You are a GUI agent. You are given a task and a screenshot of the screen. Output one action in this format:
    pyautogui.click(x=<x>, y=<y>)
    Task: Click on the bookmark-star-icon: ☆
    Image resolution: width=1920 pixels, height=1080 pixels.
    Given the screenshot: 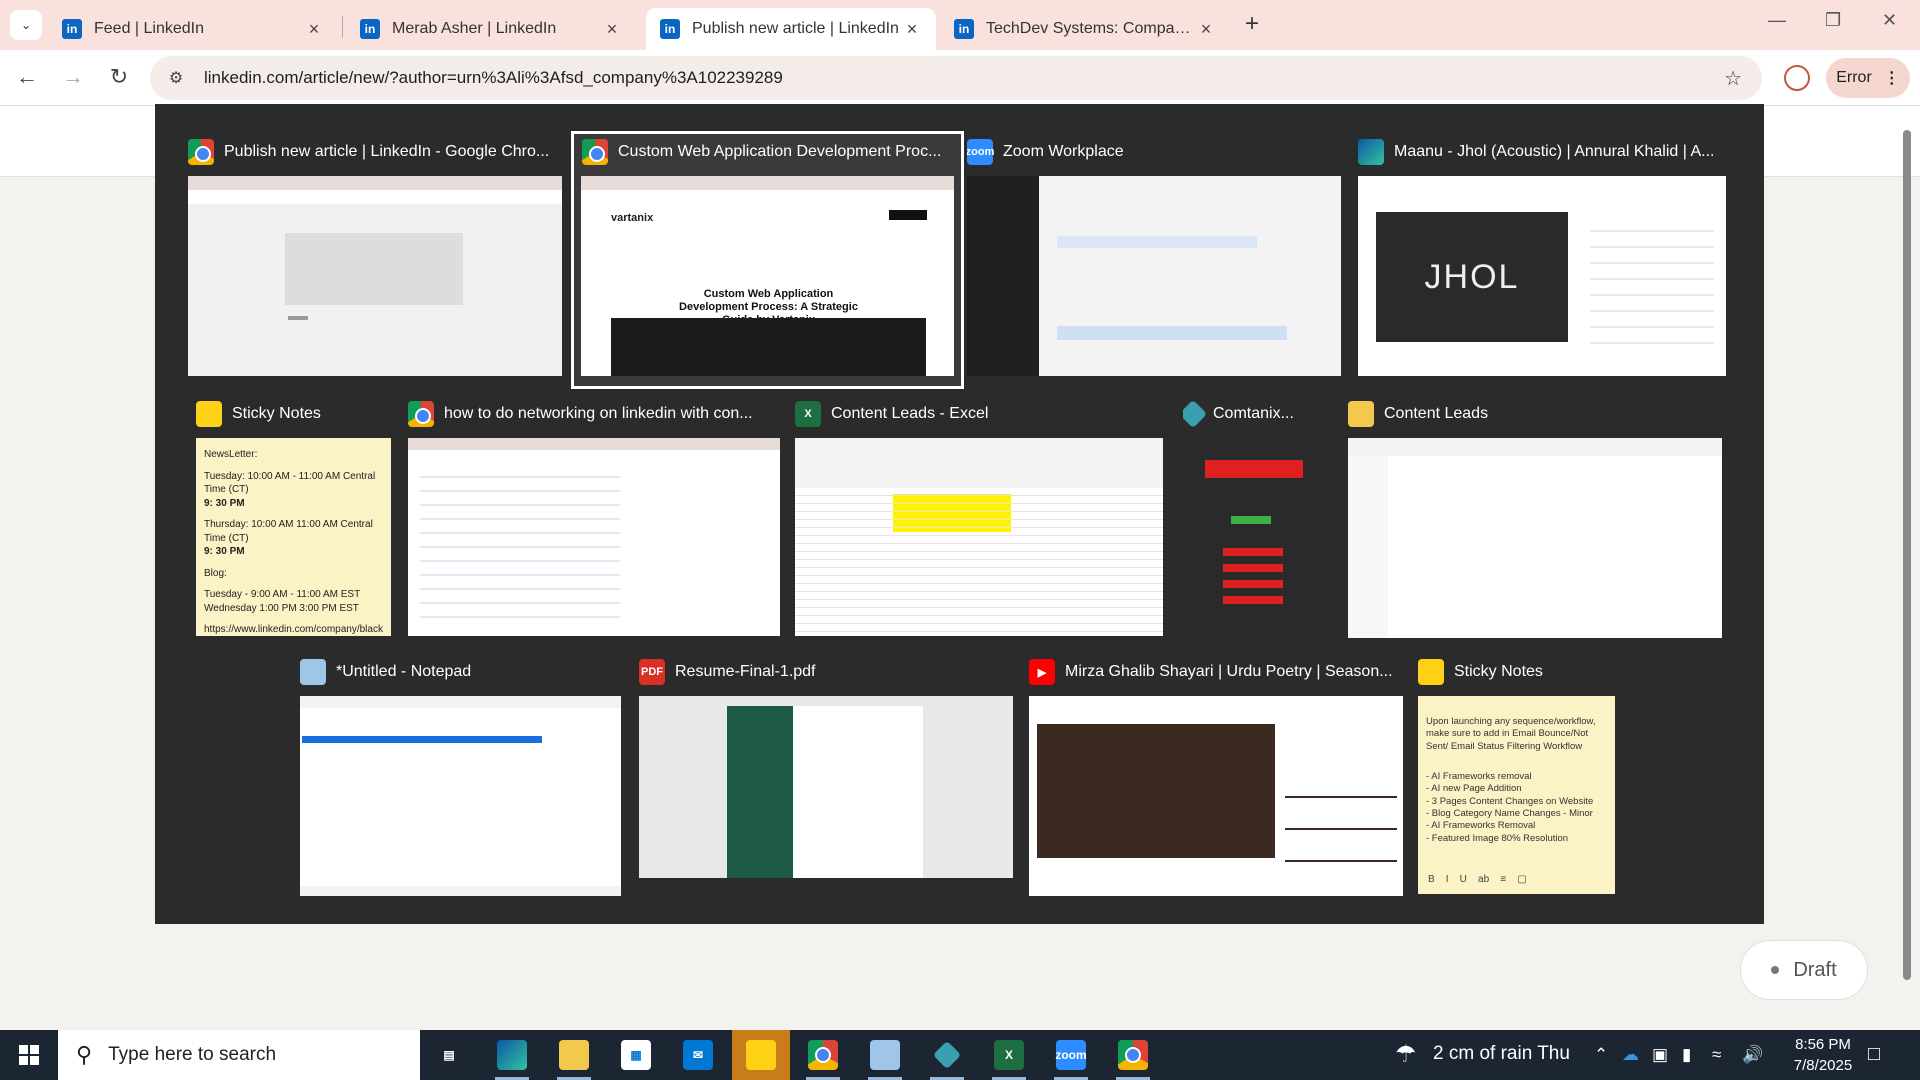 What is the action you would take?
    pyautogui.click(x=1733, y=78)
    